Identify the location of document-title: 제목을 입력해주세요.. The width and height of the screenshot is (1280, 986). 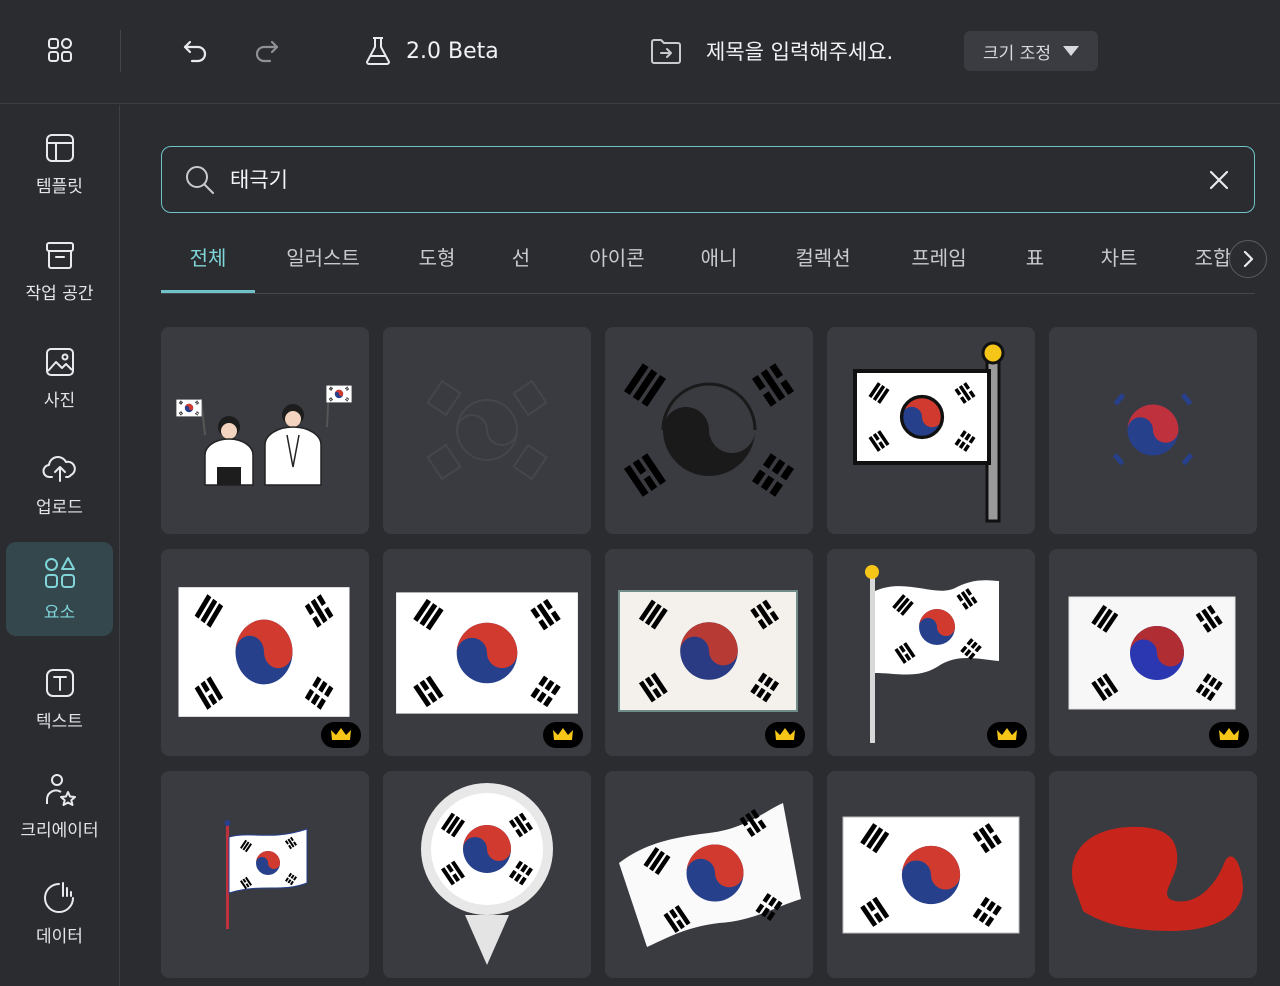
(771, 51).